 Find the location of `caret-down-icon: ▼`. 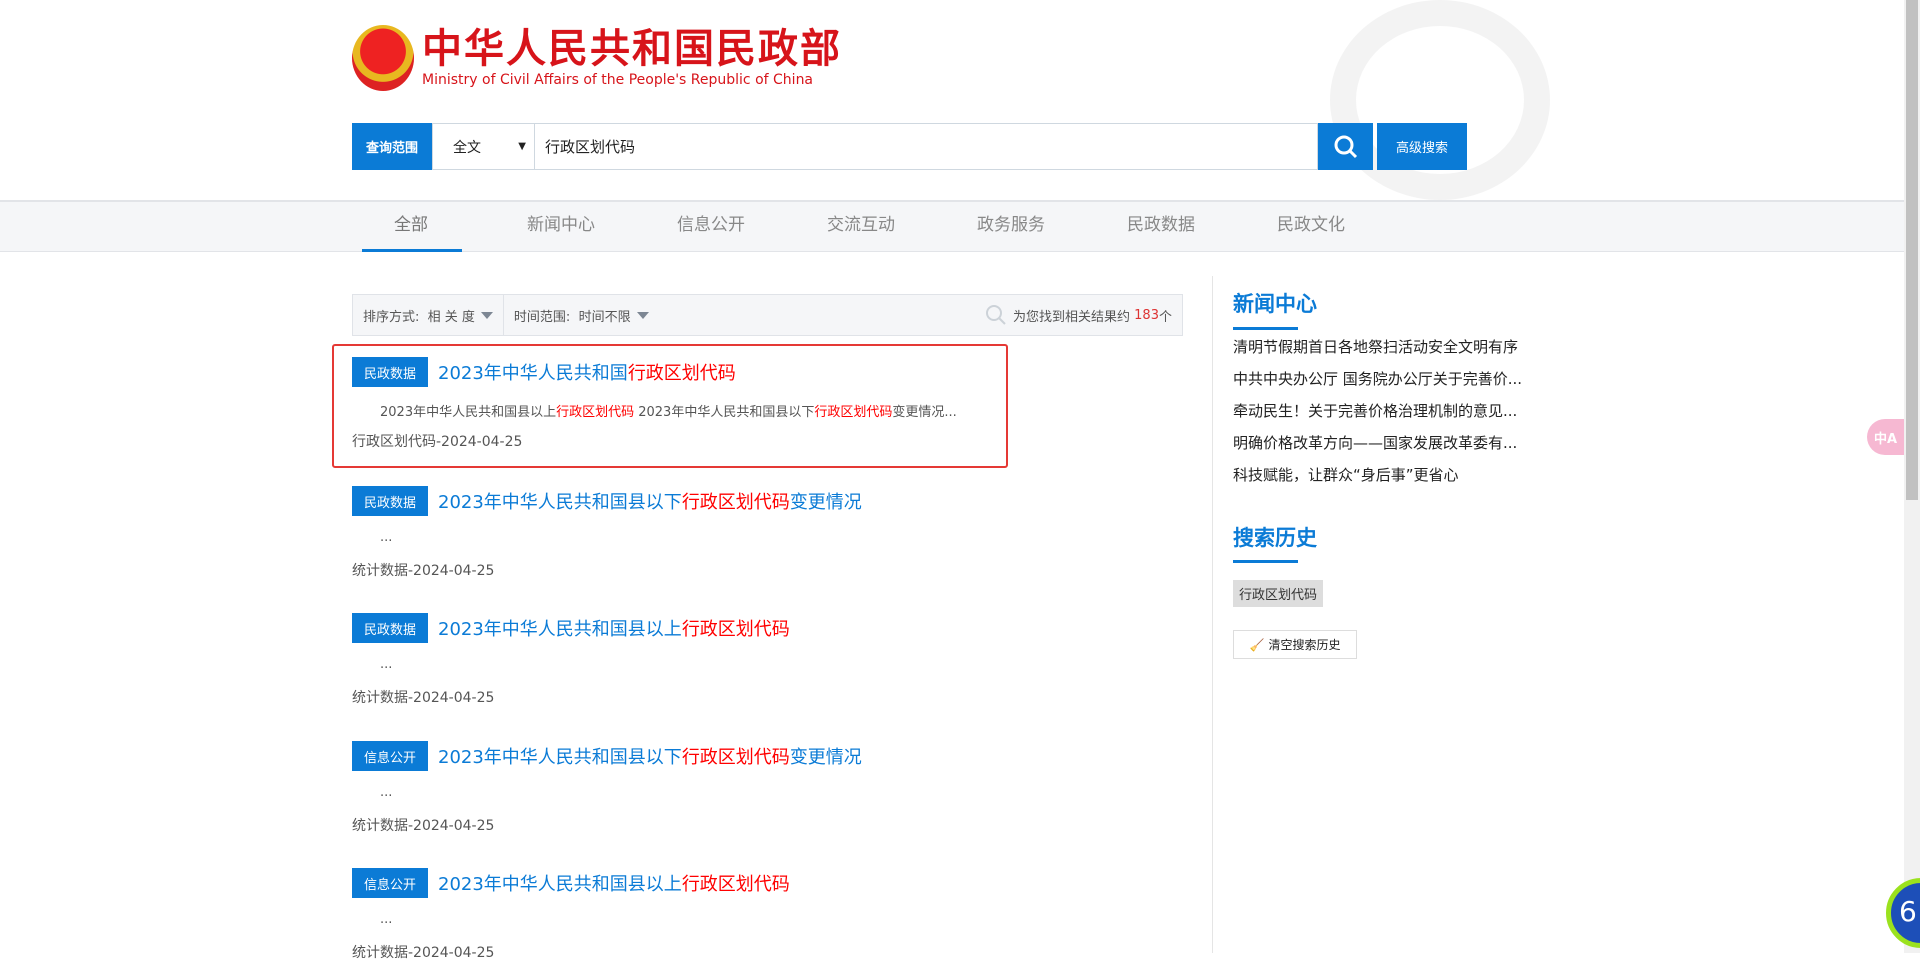

caret-down-icon: ▼ is located at coordinates (522, 146).